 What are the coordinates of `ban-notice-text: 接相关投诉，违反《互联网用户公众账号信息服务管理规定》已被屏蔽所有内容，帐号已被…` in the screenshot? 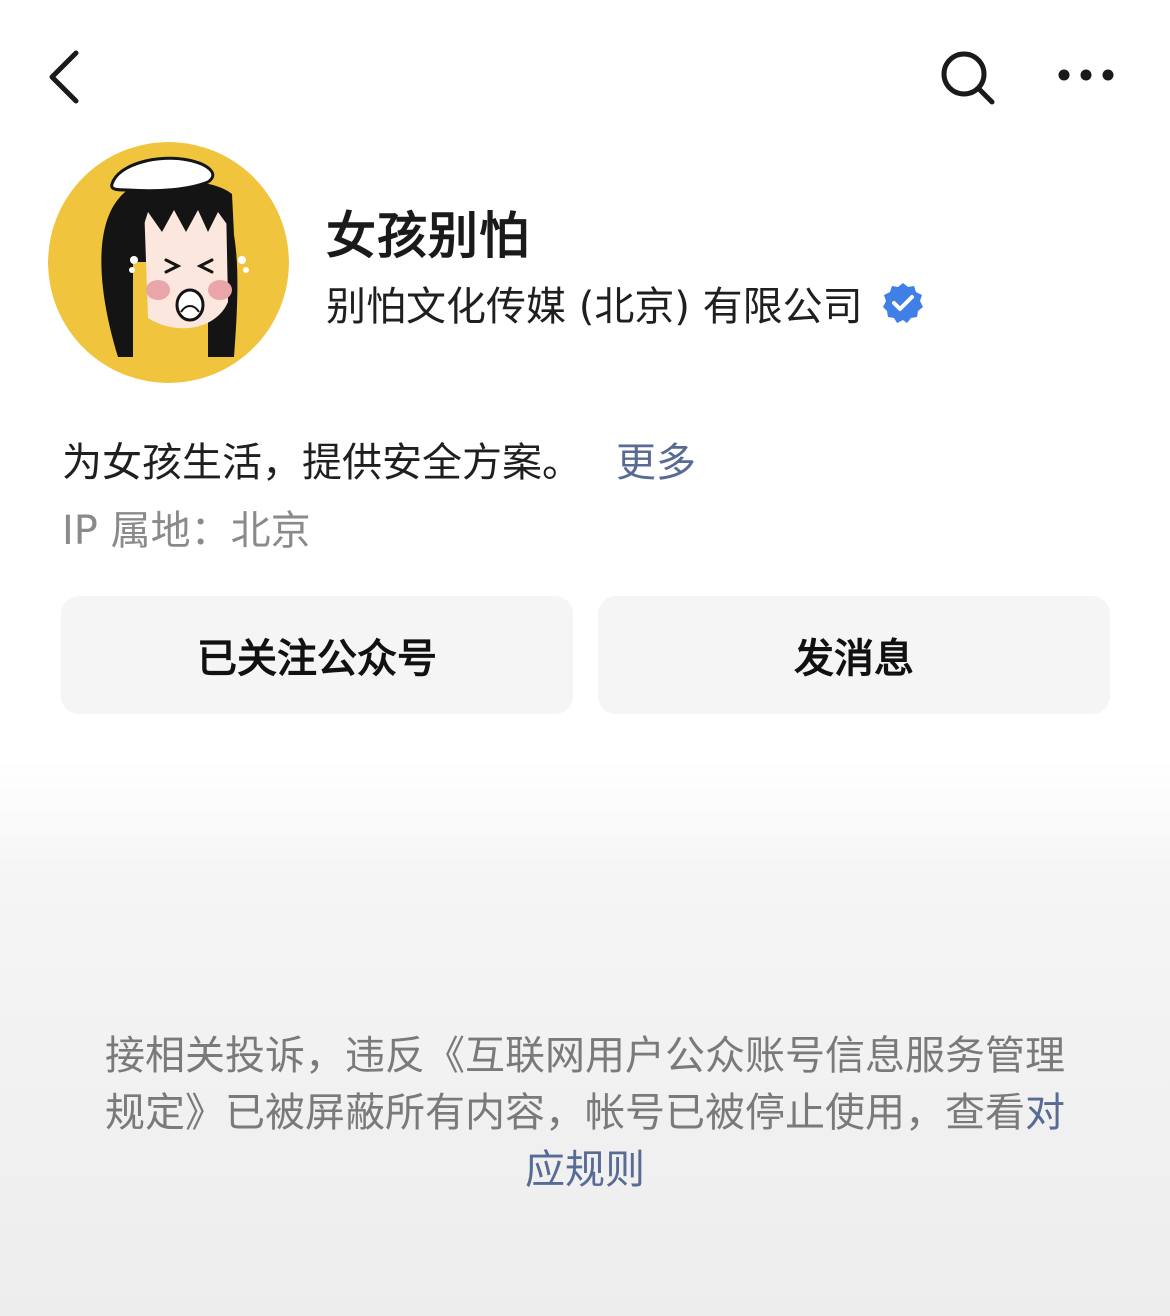 It's located at (585, 1084).